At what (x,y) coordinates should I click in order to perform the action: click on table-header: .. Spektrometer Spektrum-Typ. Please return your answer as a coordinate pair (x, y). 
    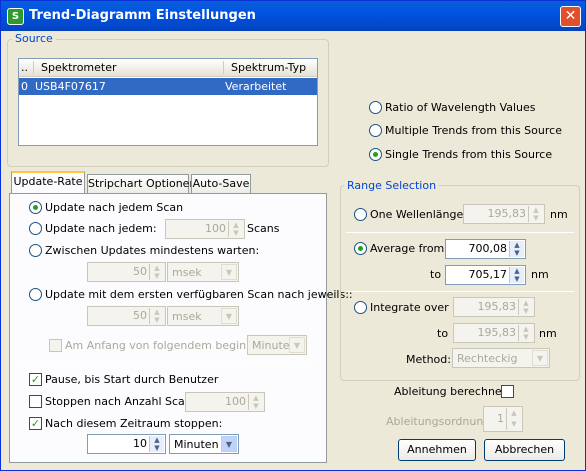
    Looking at the image, I should click on (168, 68).